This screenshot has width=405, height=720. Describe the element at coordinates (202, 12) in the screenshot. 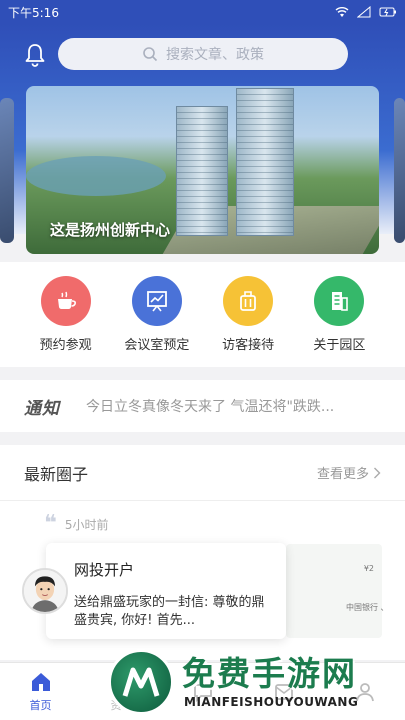

I see `status-bar: 下午5:16` at that location.